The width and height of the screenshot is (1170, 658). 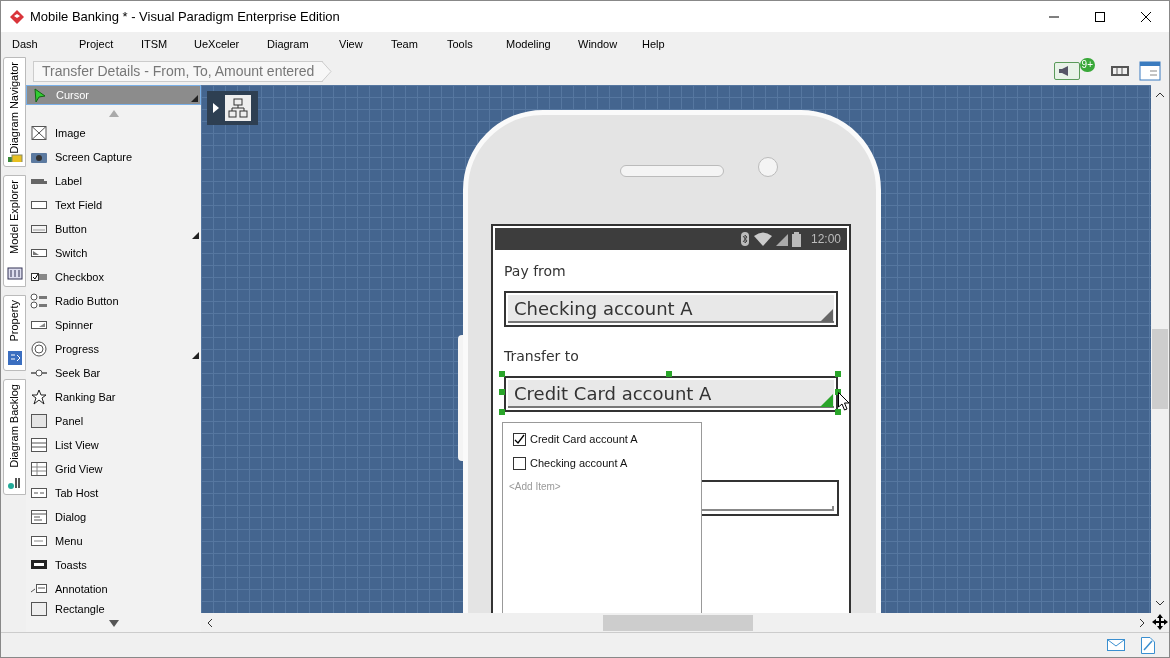 What do you see at coordinates (1146, 16) in the screenshot?
I see `close-icon` at bounding box center [1146, 16].